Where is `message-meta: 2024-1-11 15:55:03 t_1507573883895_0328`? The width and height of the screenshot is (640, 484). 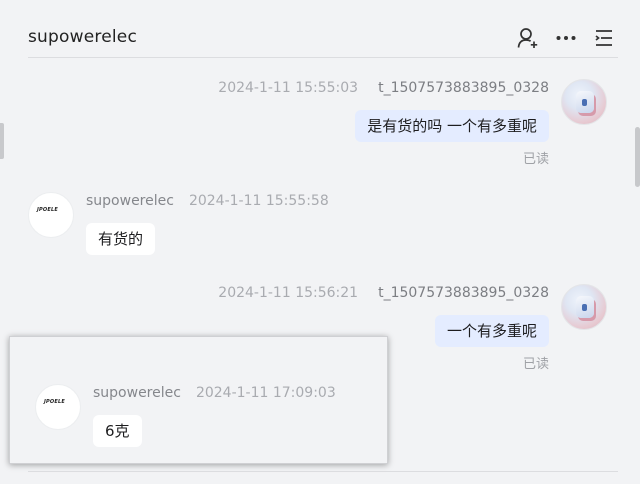 message-meta: 2024-1-11 15:55:03 t_1507573883895_0328 is located at coordinates (383, 88).